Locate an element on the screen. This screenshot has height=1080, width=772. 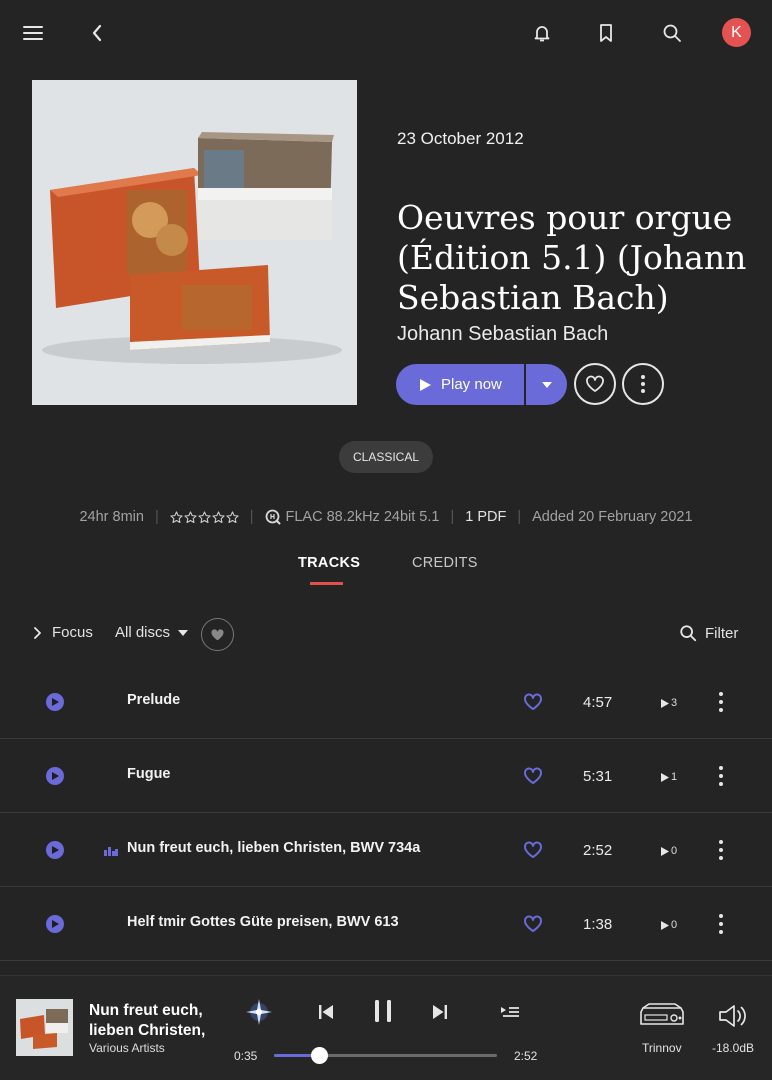
output-device-button is located at coordinates (662, 1015).